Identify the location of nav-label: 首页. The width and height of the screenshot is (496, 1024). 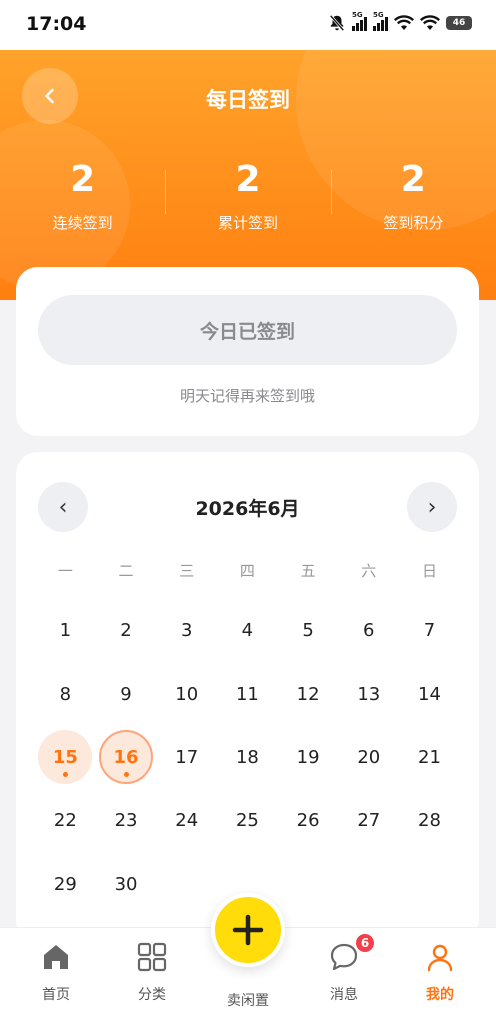
(56, 995).